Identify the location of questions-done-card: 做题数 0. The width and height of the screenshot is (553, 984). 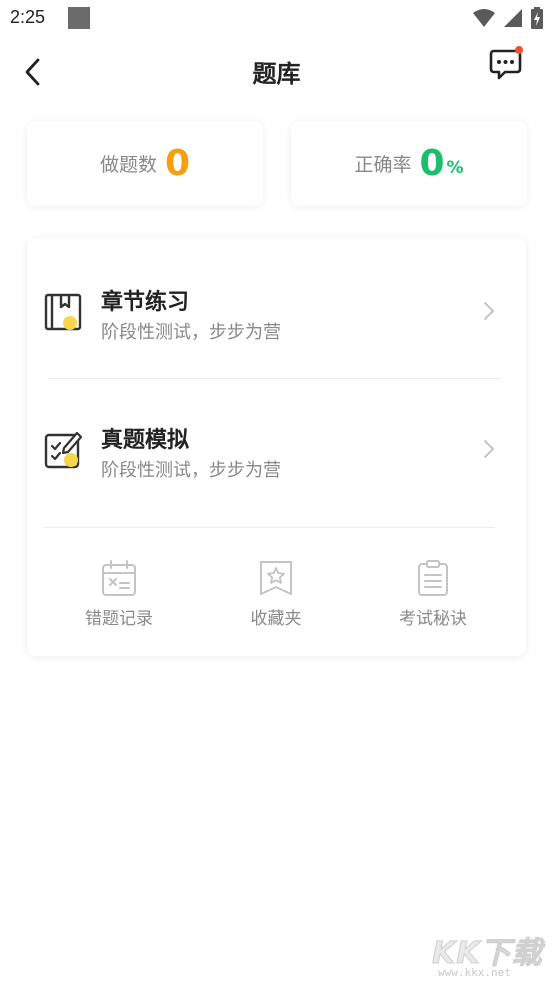
(145, 163).